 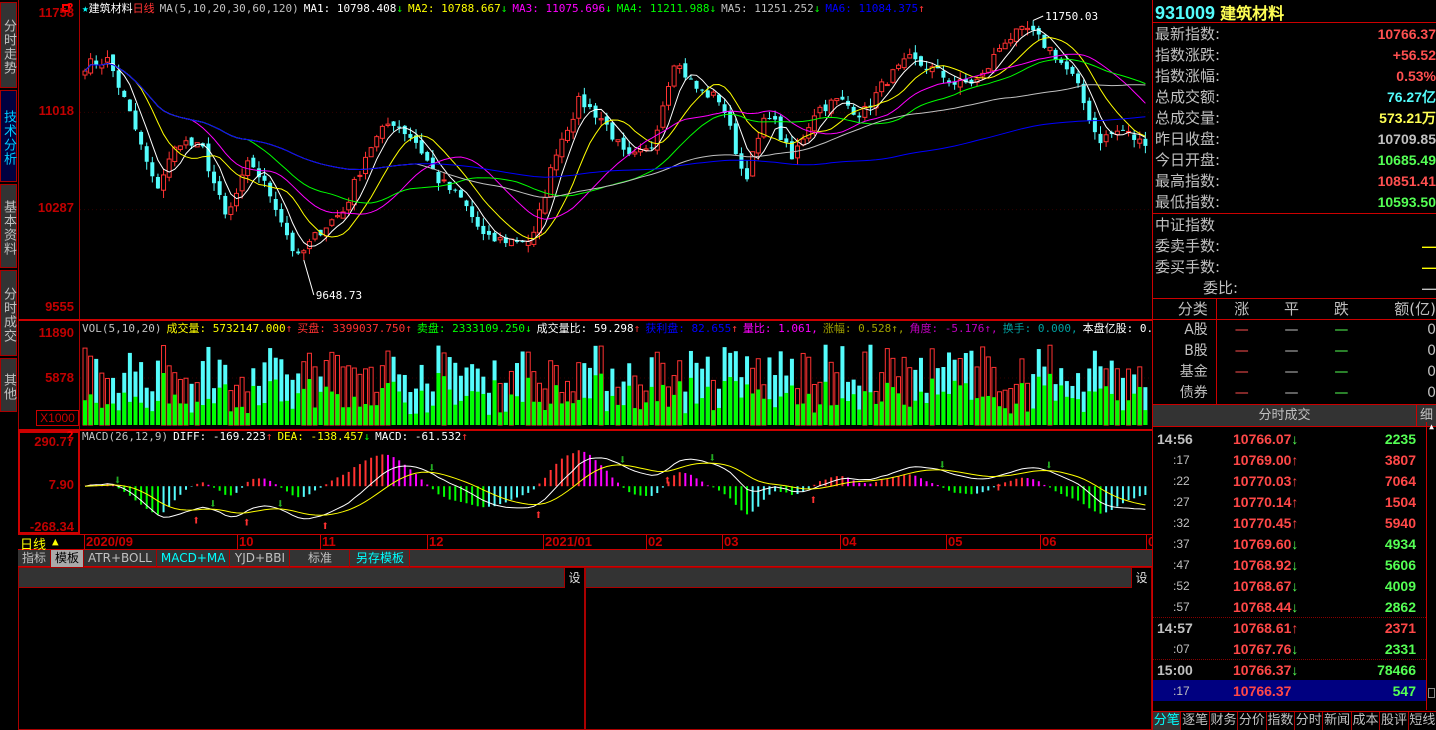 I want to click on golden-cross-arrow-icon: ⬆, so click(x=813, y=500).